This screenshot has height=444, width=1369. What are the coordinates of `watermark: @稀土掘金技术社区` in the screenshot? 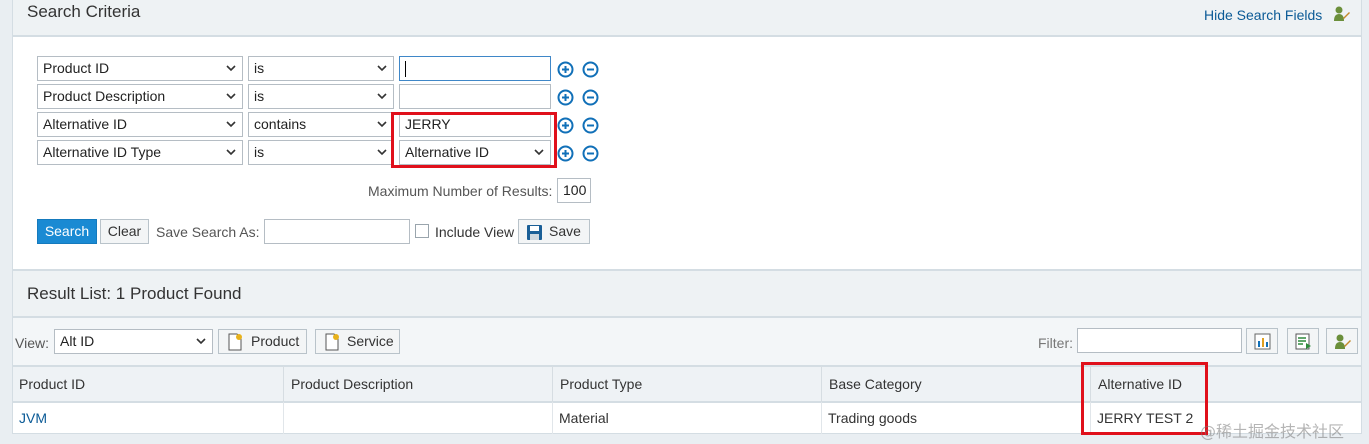 It's located at (1272, 431).